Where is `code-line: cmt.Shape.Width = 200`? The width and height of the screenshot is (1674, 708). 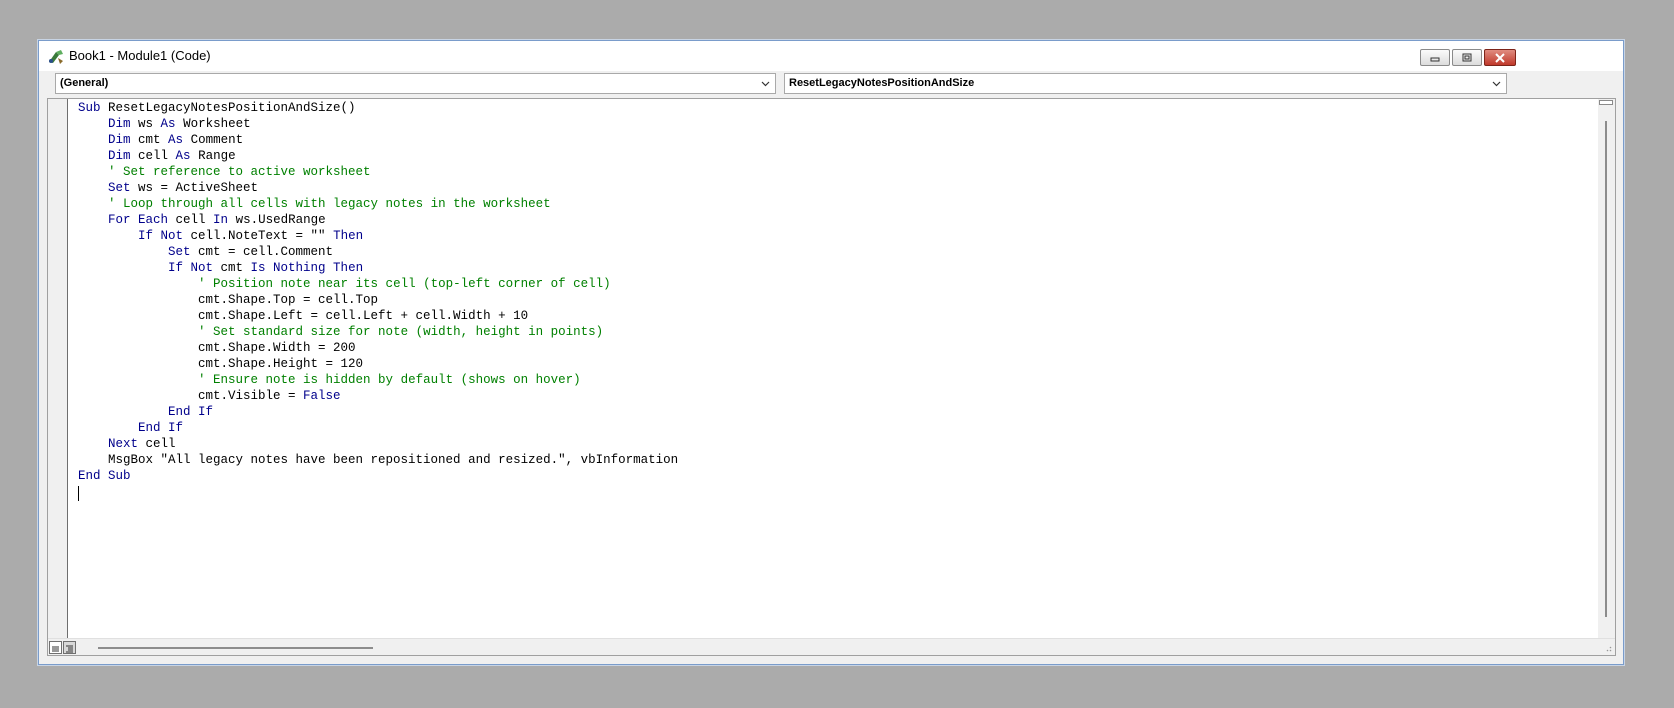
code-line: cmt.Shape.Width = 200 is located at coordinates (378, 348).